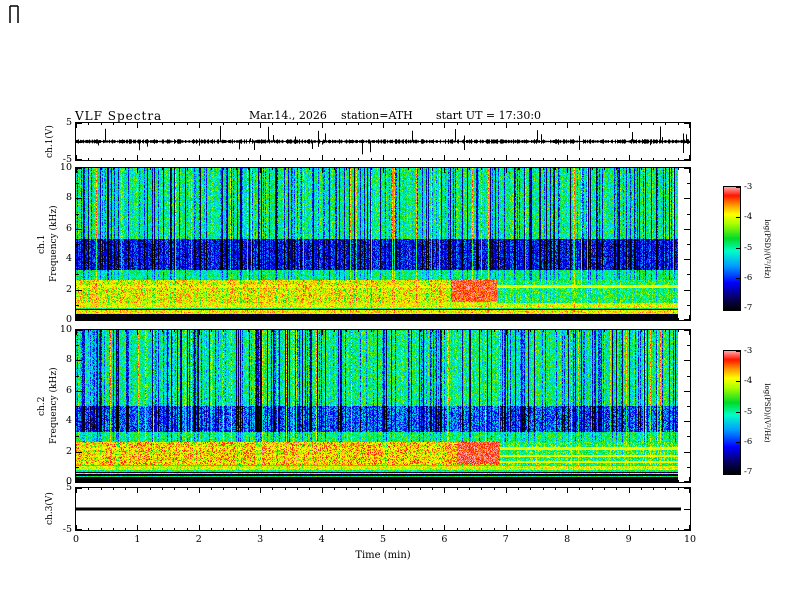  What do you see at coordinates (379, 513) in the screenshot?
I see `ch3-waveform-panel: 5 -5 0 1 2 3 4 5 6 7 8 9 10` at bounding box center [379, 513].